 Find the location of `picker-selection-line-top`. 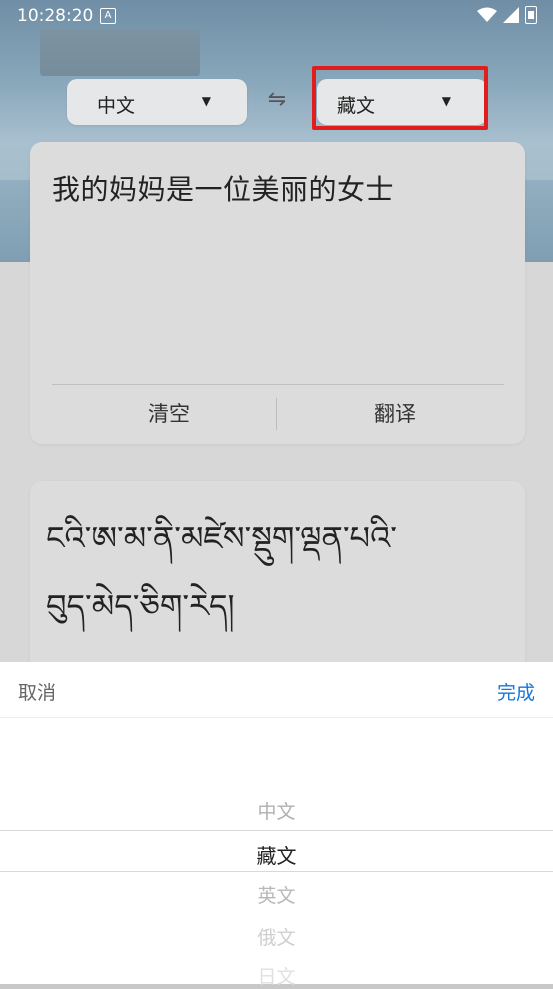

picker-selection-line-top is located at coordinates (276, 830).